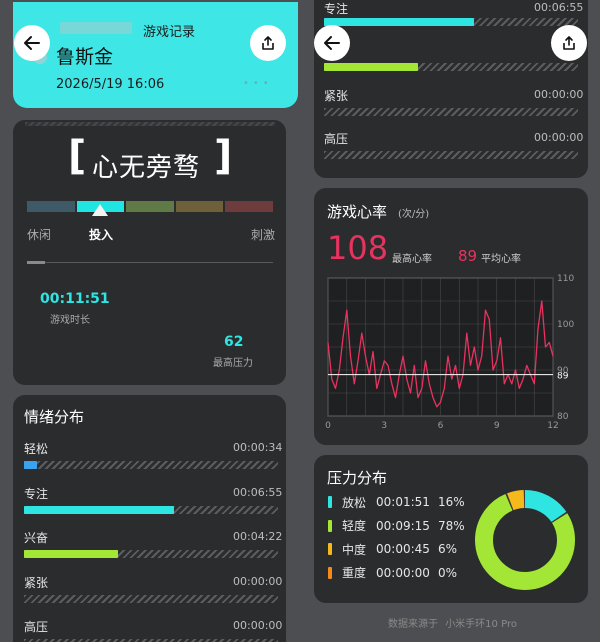 The image size is (600, 642). I want to click on pressure-level-pct: 16%, so click(451, 502).